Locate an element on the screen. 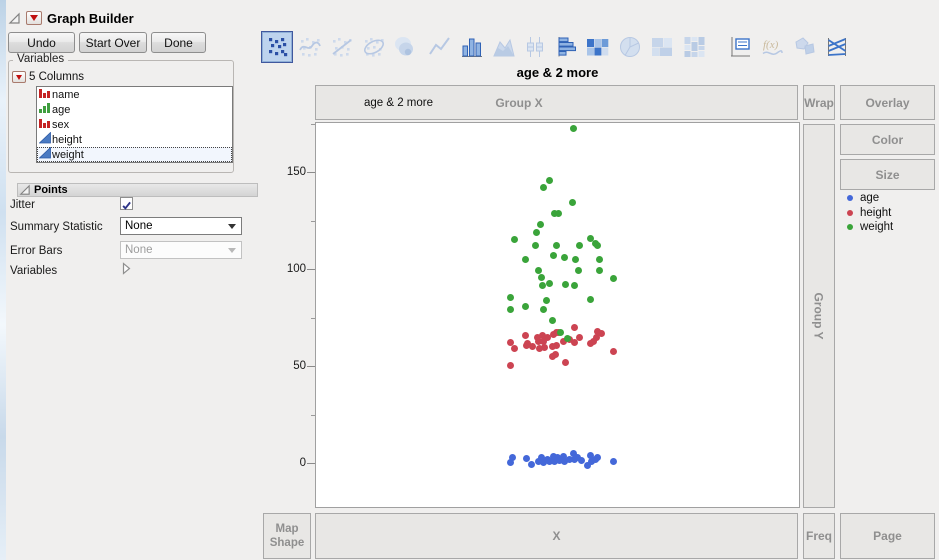 The height and width of the screenshot is (560, 939). pie-icon is located at coordinates (630, 47).